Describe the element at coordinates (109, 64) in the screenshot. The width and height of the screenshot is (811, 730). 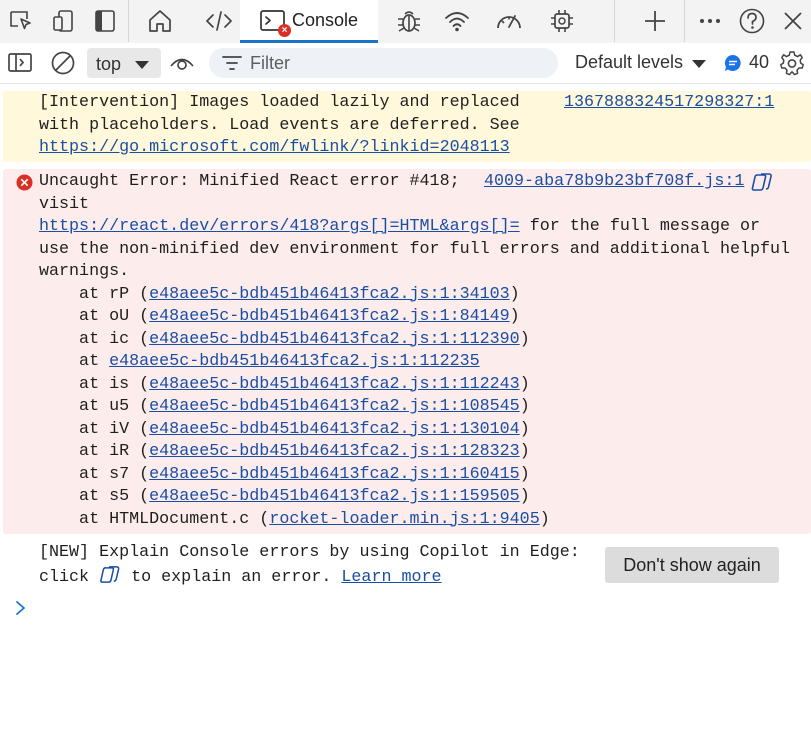
I see `context-selector-value: top` at that location.